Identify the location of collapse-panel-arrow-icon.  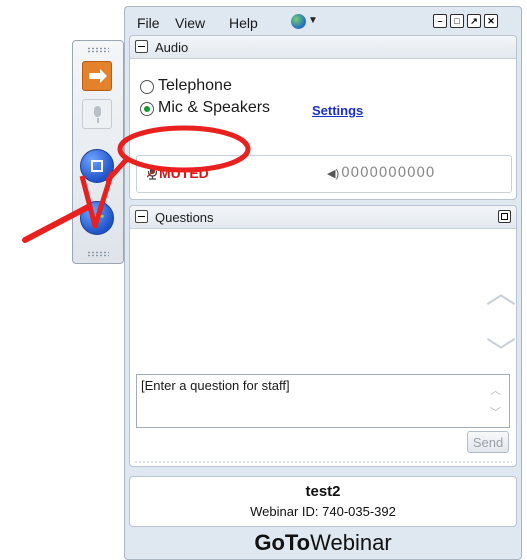
(97, 76).